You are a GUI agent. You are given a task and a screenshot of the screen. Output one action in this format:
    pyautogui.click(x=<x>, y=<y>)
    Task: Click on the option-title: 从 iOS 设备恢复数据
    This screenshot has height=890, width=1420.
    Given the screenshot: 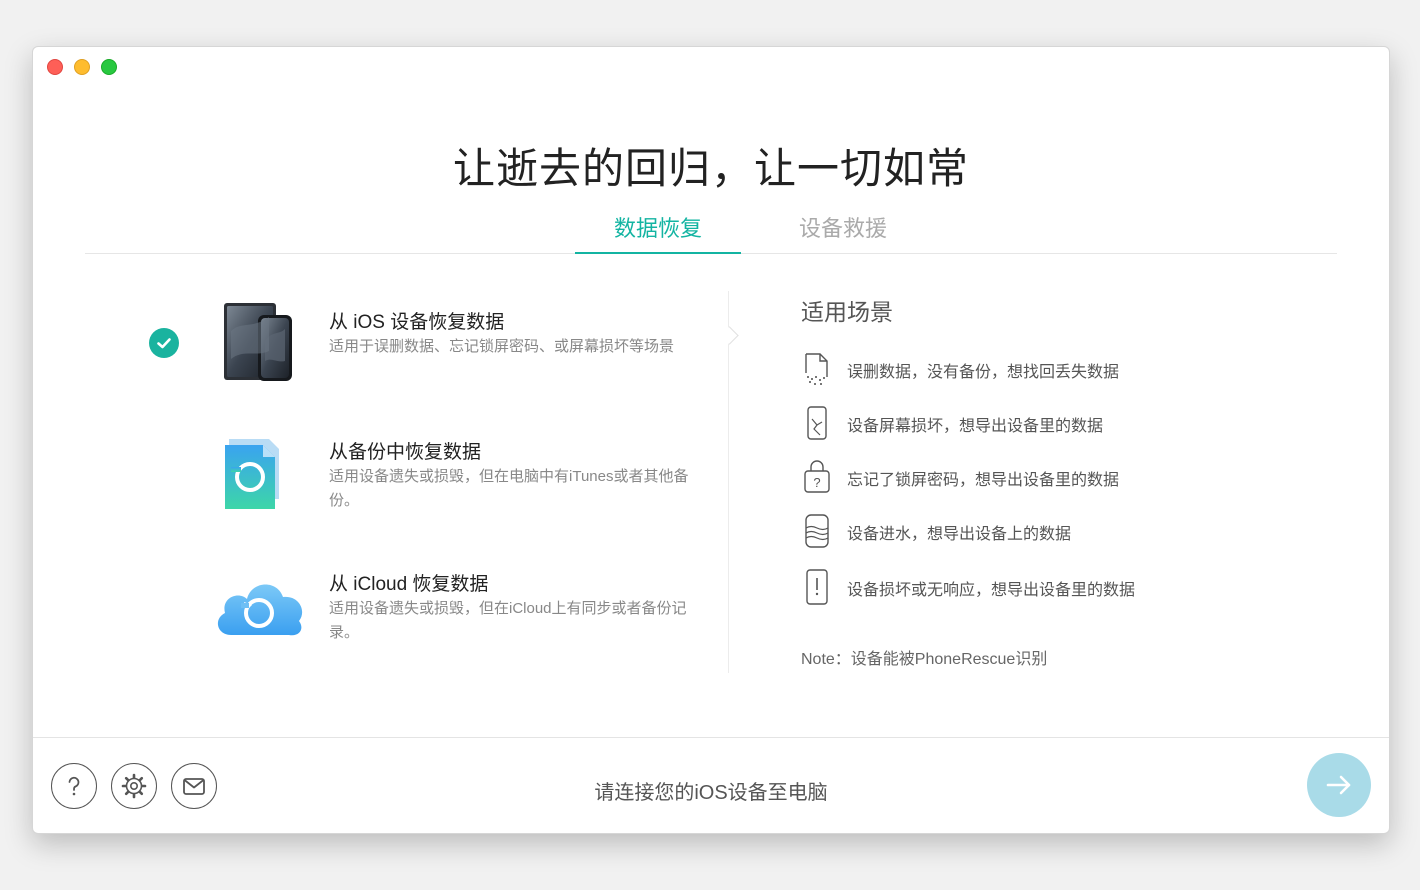 What is the action you would take?
    pyautogui.click(x=417, y=322)
    